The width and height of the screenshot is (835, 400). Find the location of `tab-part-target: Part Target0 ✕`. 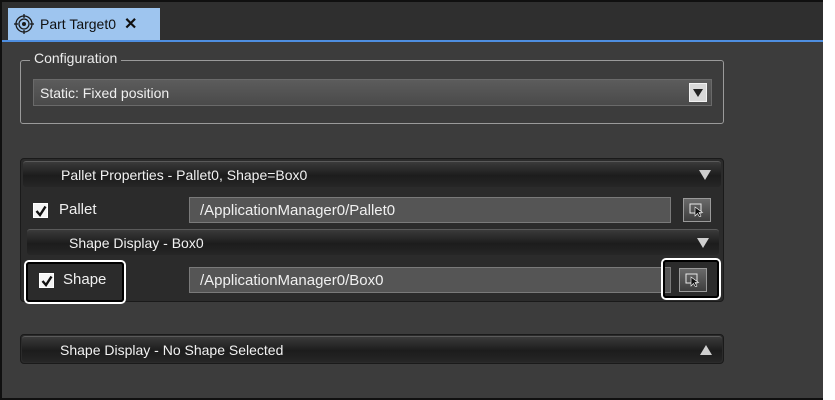

tab-part-target: Part Target0 ✕ is located at coordinates (84, 24).